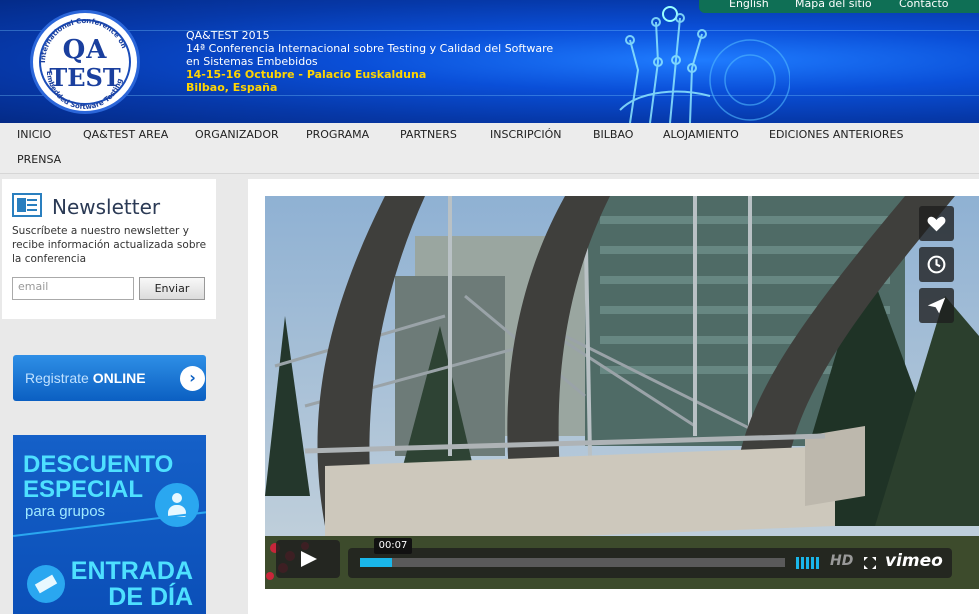 The width and height of the screenshot is (979, 614). I want to click on group-people-icon, so click(177, 505).